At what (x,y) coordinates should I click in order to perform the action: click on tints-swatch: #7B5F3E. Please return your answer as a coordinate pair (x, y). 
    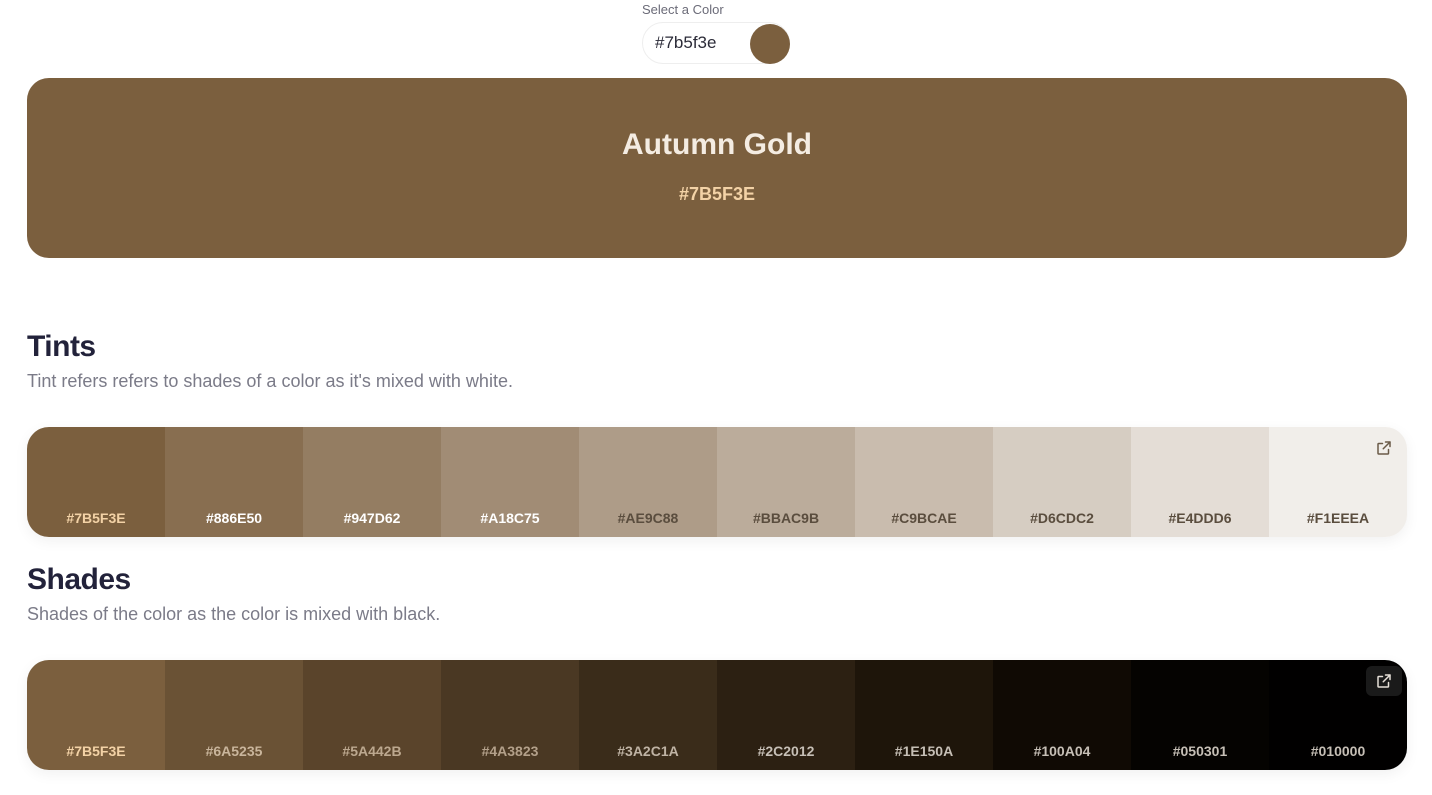
    Looking at the image, I should click on (96, 482).